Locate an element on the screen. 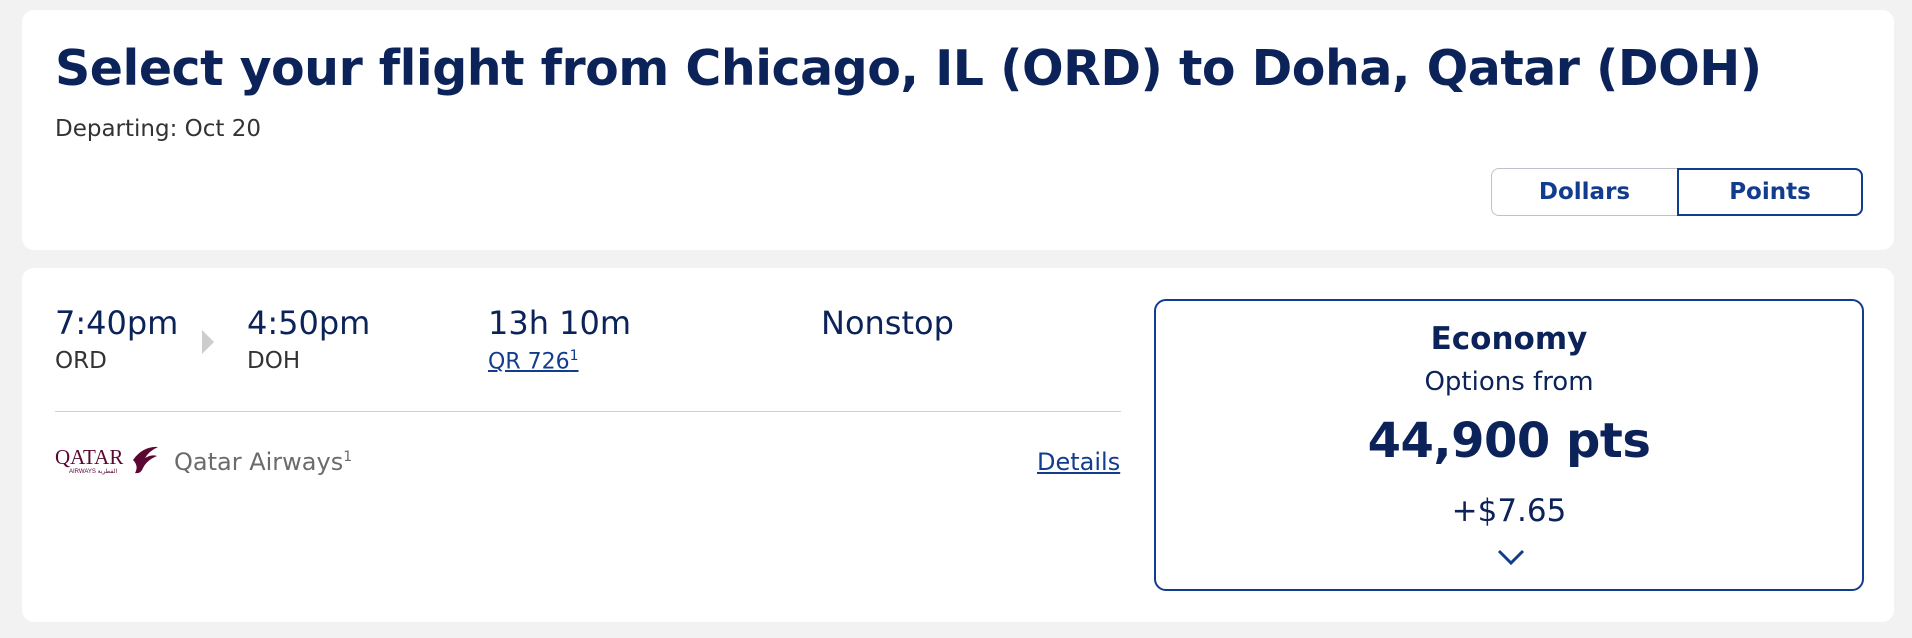  departure-airport-code: ORD is located at coordinates (81, 361).